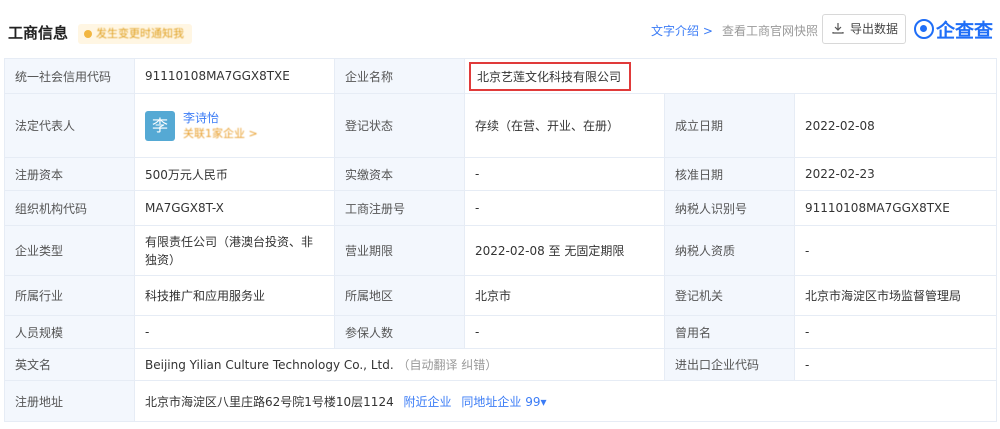  I want to click on reg-no-value: -, so click(564, 208).